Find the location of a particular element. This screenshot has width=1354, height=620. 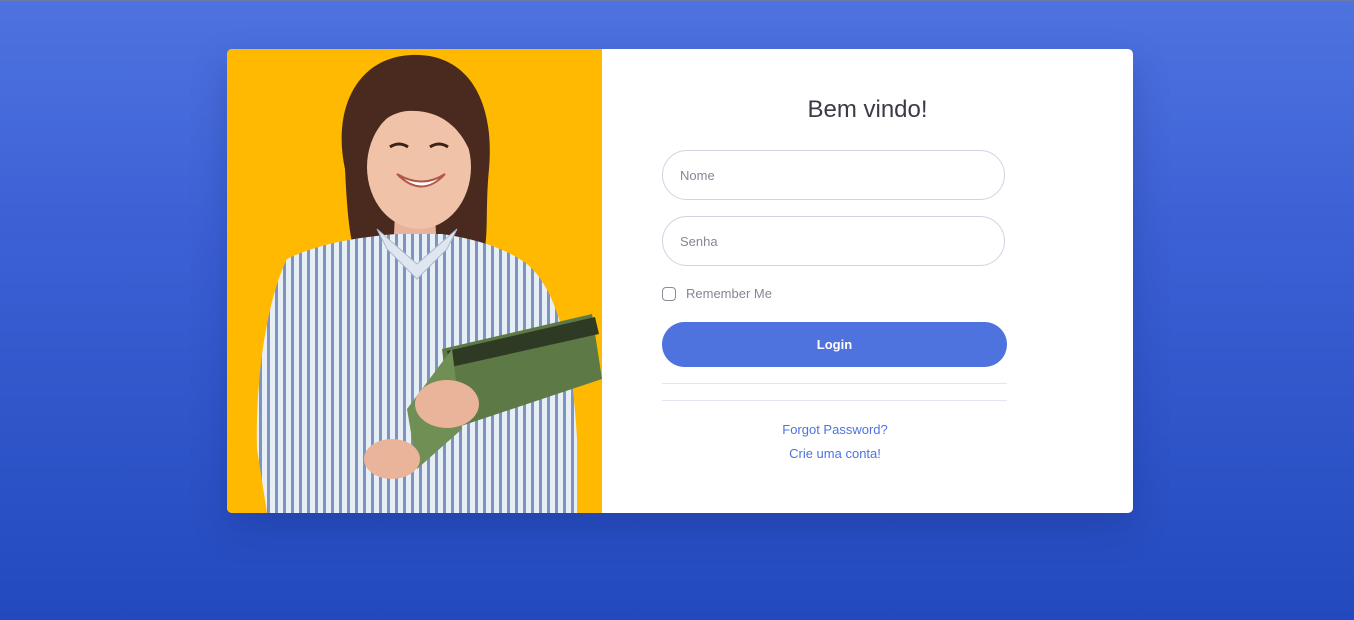

remember-me: Remember Me is located at coordinates (717, 293).